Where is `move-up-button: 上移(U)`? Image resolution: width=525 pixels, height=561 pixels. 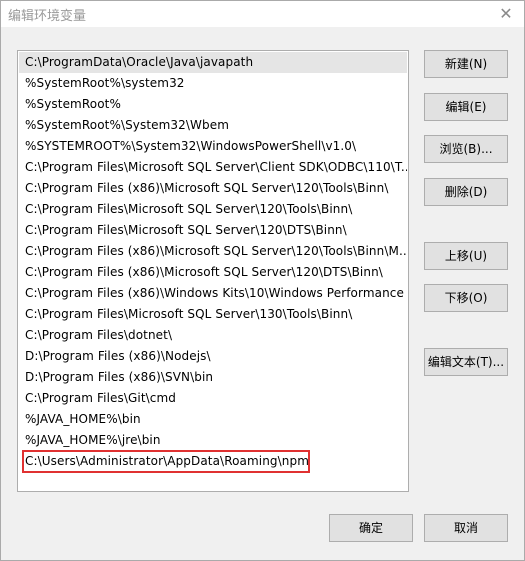 move-up-button: 上移(U) is located at coordinates (466, 256).